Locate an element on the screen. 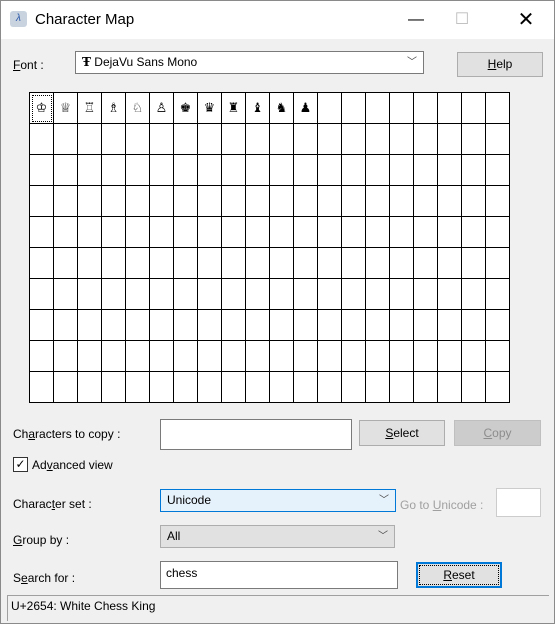 The width and height of the screenshot is (555, 624). group-by-dropdown: All ﹀ is located at coordinates (277, 536).